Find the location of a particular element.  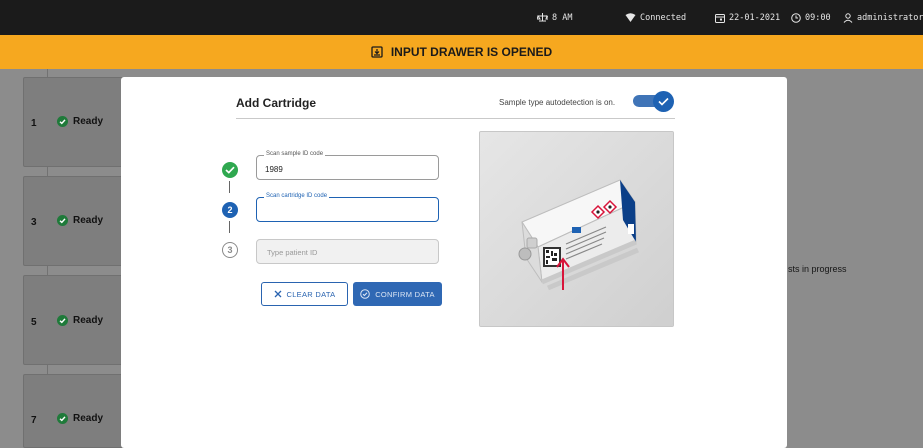

drawer-time-indicator: 8 AM is located at coordinates (554, 17).